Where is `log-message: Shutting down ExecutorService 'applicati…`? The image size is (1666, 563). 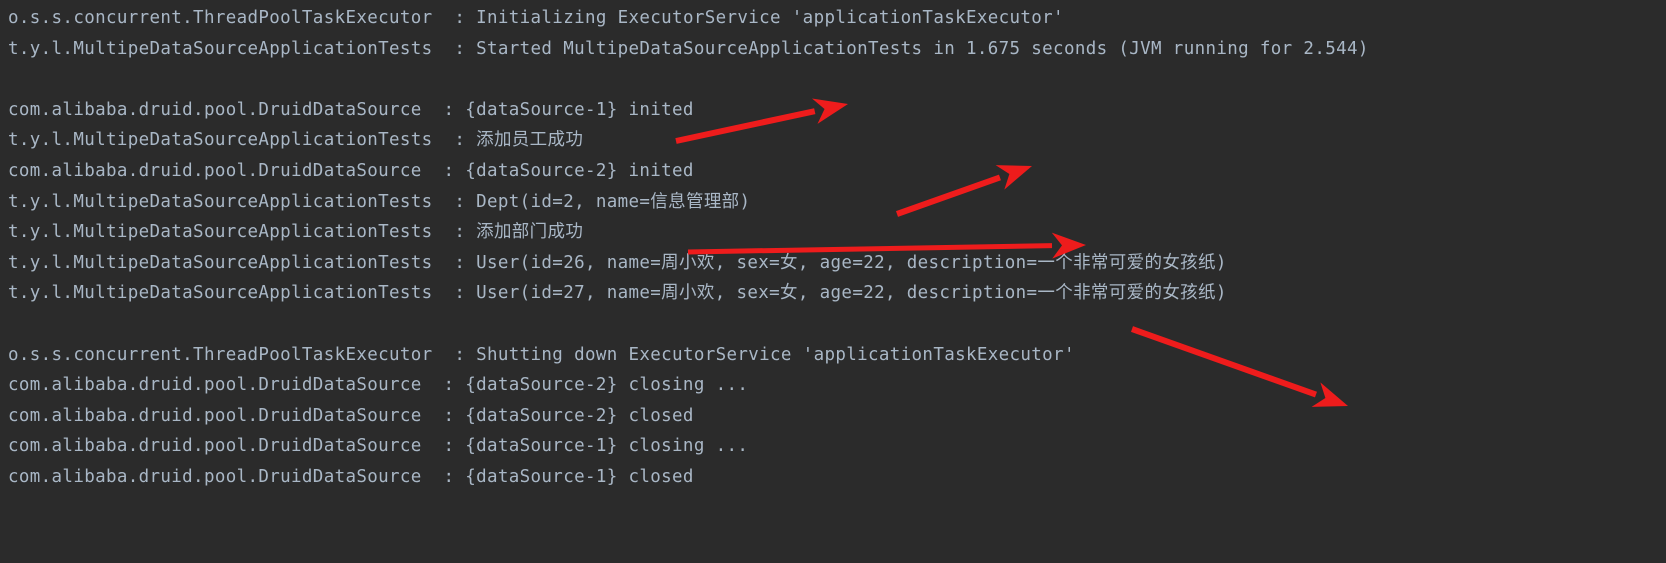 log-message: Shutting down ExecutorService 'applicati… is located at coordinates (775, 354).